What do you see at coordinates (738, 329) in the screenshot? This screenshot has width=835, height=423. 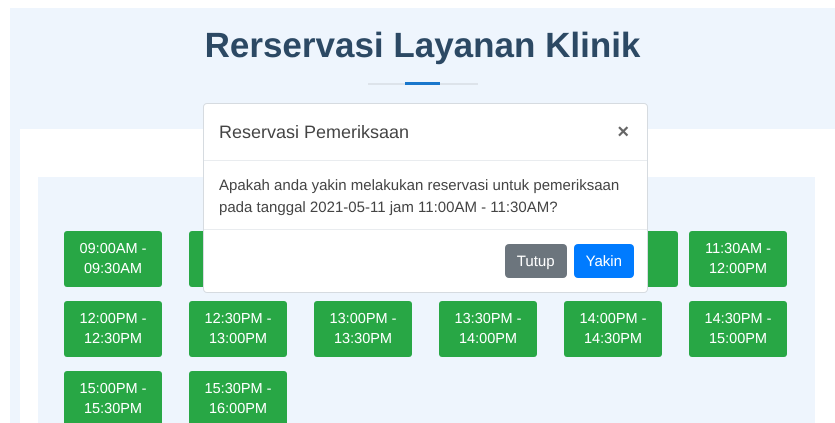 I see `time-slot-button: 14:30PM - 15:00PM` at bounding box center [738, 329].